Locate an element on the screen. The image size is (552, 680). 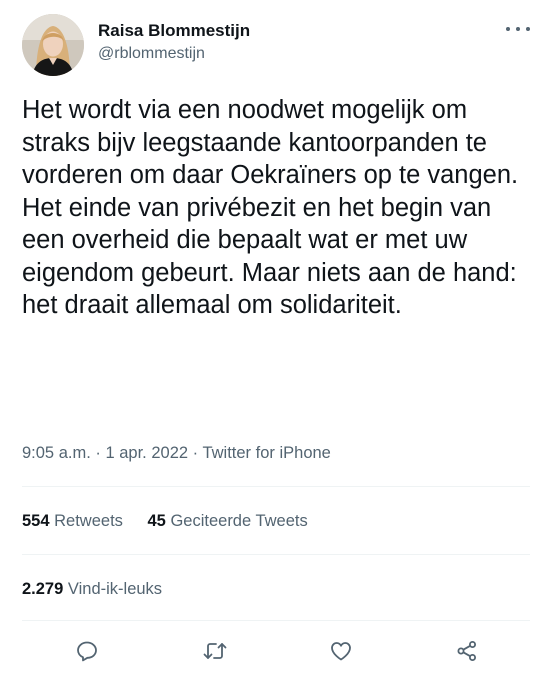
quotes-count: 45 is located at coordinates (156, 521).